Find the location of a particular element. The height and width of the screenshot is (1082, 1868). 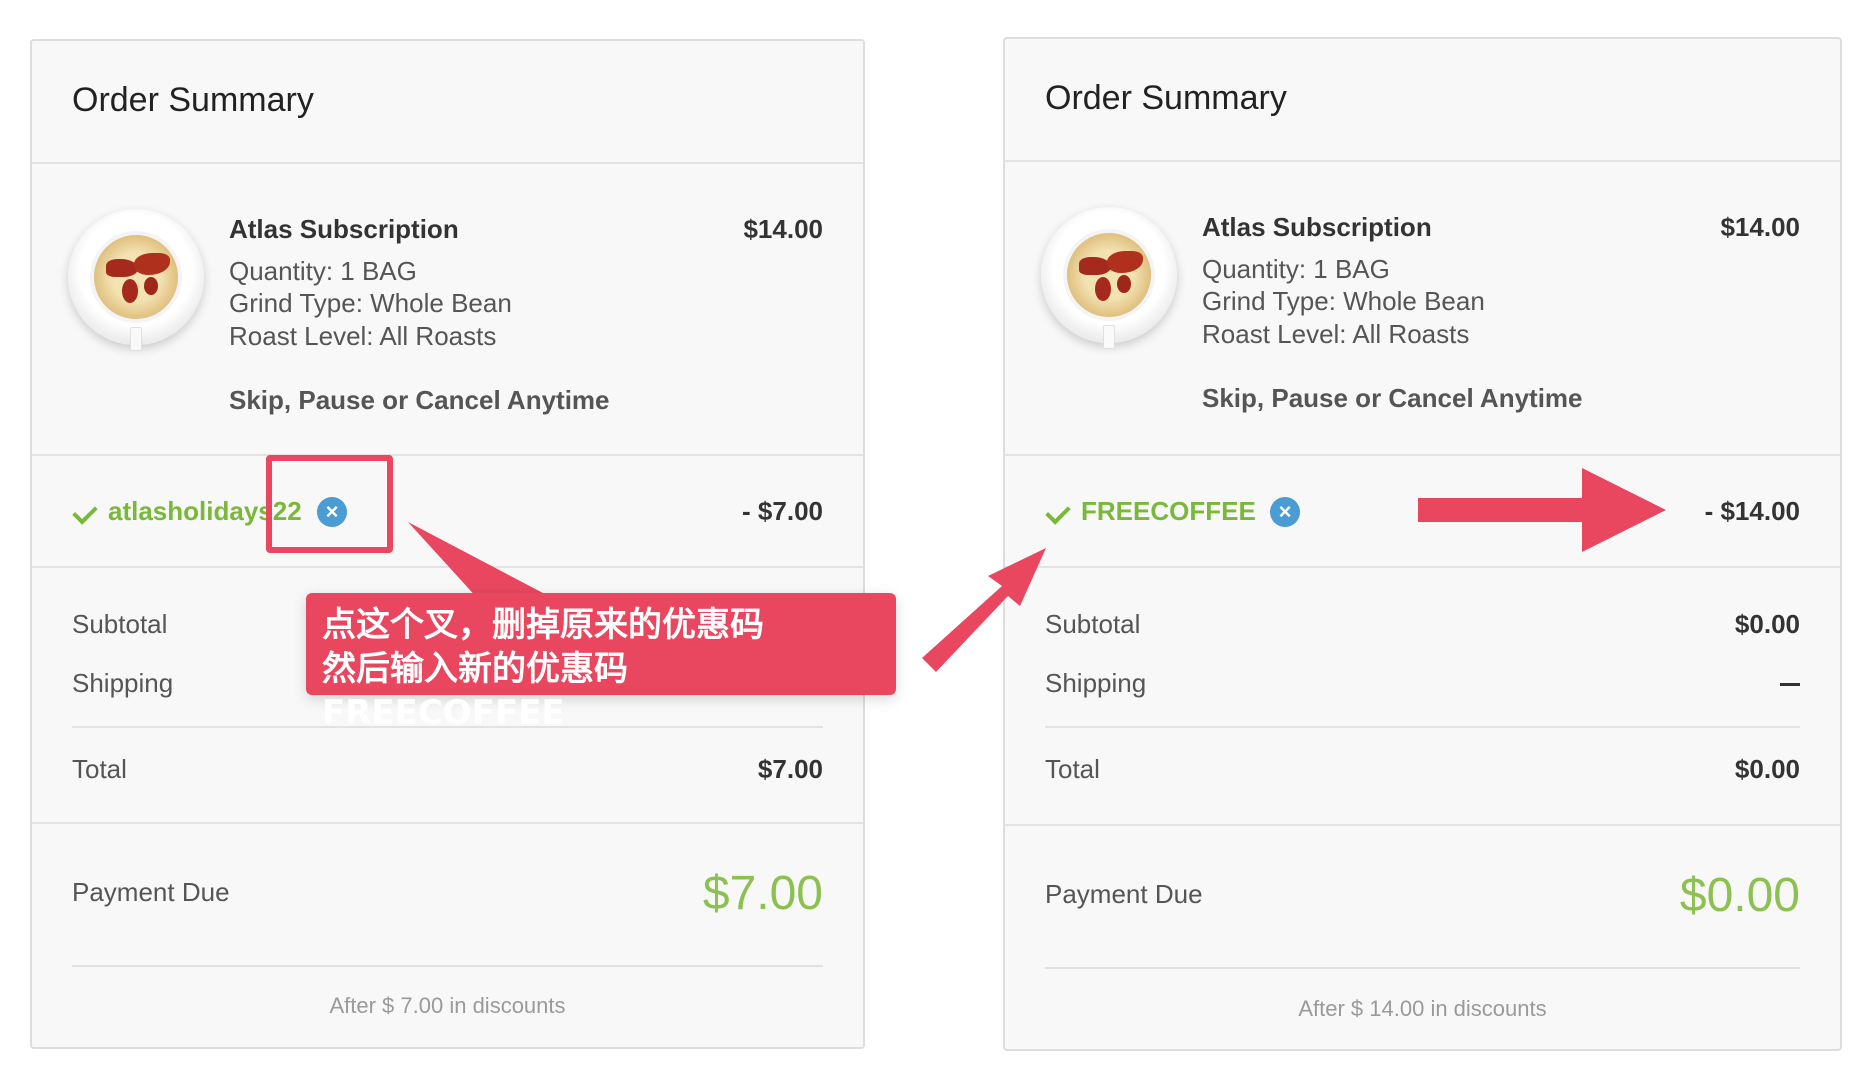

instruction-callout: 点这个叉，删掉原来的优惠码 然后输入新的优惠码 FREECOFFEE is located at coordinates (601, 663).